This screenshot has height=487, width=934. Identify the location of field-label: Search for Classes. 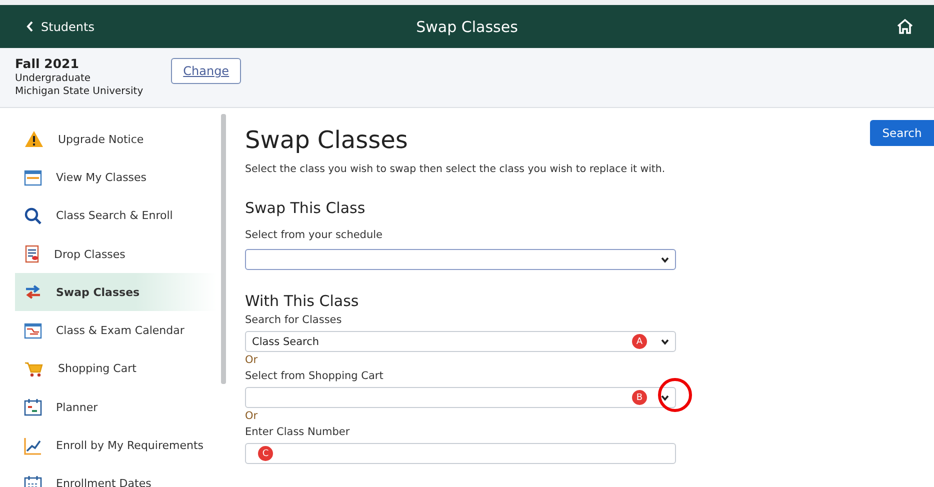
(294, 320).